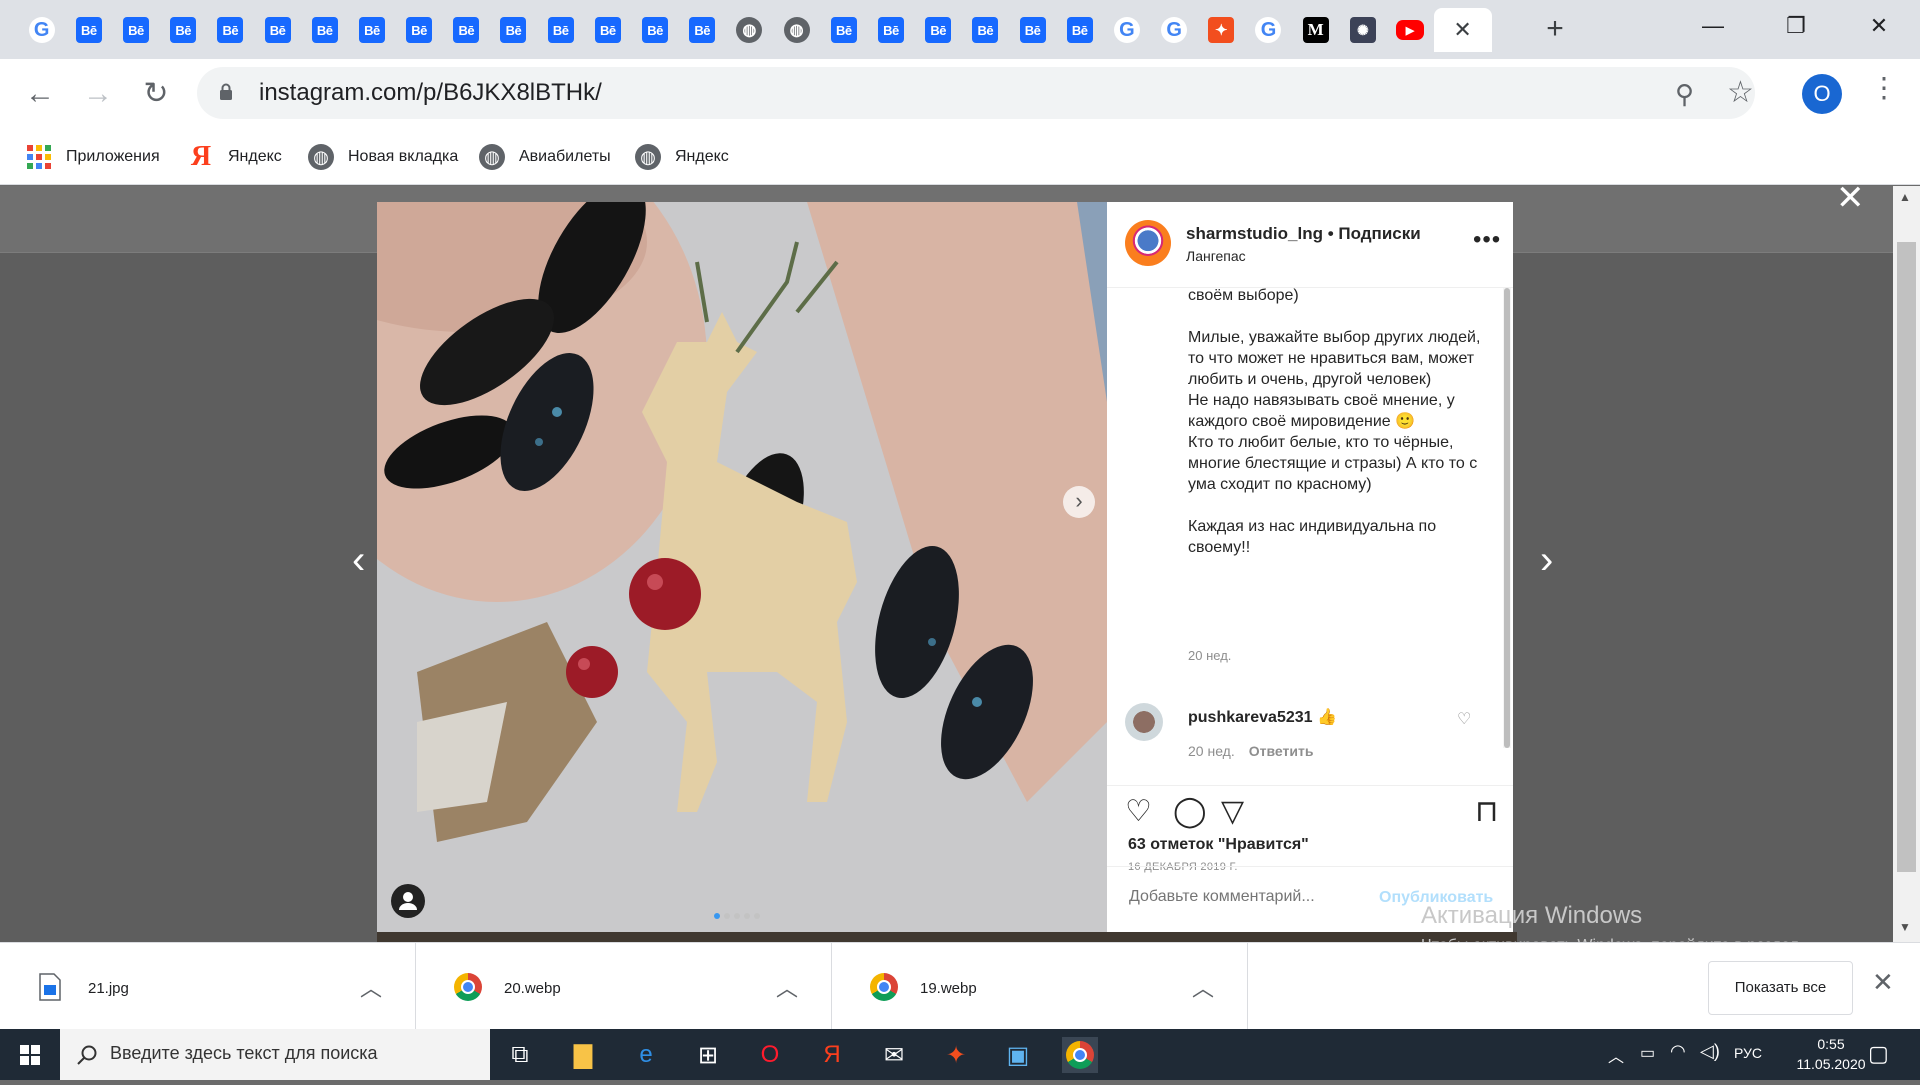 The height and width of the screenshot is (1085, 1920). I want to click on like-heart-icon: ♡, so click(1138, 811).